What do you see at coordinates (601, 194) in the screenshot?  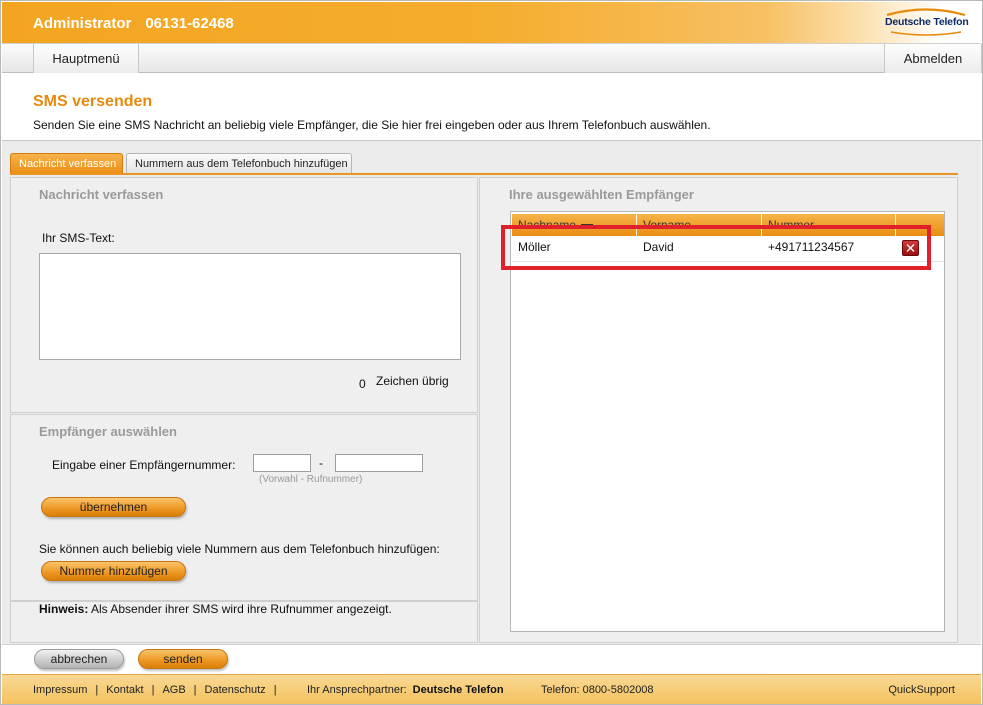 I see `selected-recipients-title: Ihre ausgewählten Empfänger` at bounding box center [601, 194].